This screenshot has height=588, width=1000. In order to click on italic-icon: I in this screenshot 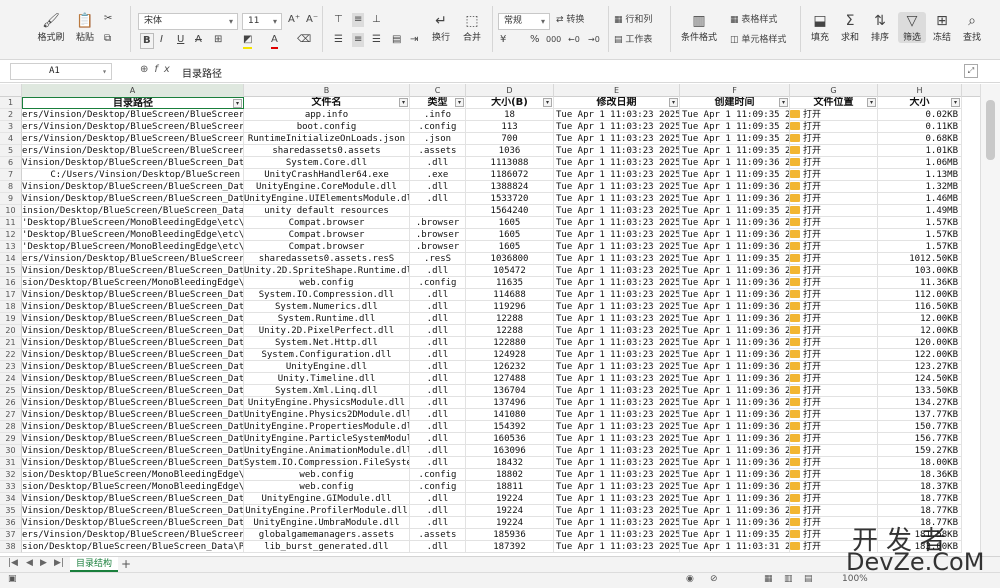, I will do `click(161, 40)`.